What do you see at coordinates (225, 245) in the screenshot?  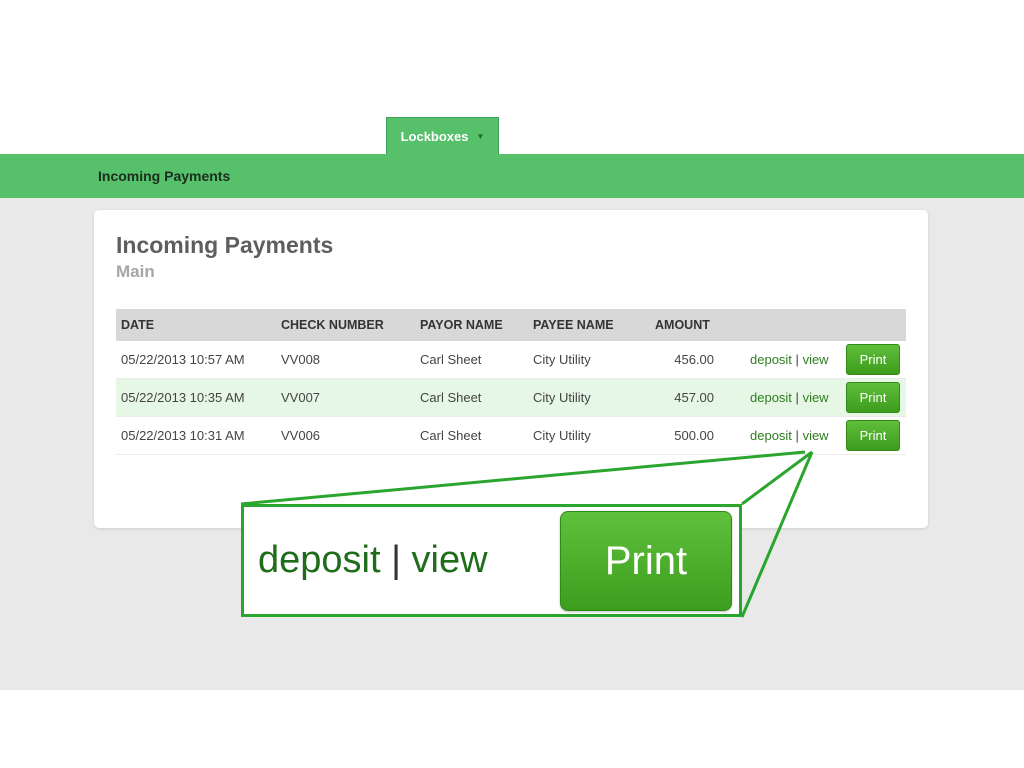 I see `page-title: Incoming Payments` at bounding box center [225, 245].